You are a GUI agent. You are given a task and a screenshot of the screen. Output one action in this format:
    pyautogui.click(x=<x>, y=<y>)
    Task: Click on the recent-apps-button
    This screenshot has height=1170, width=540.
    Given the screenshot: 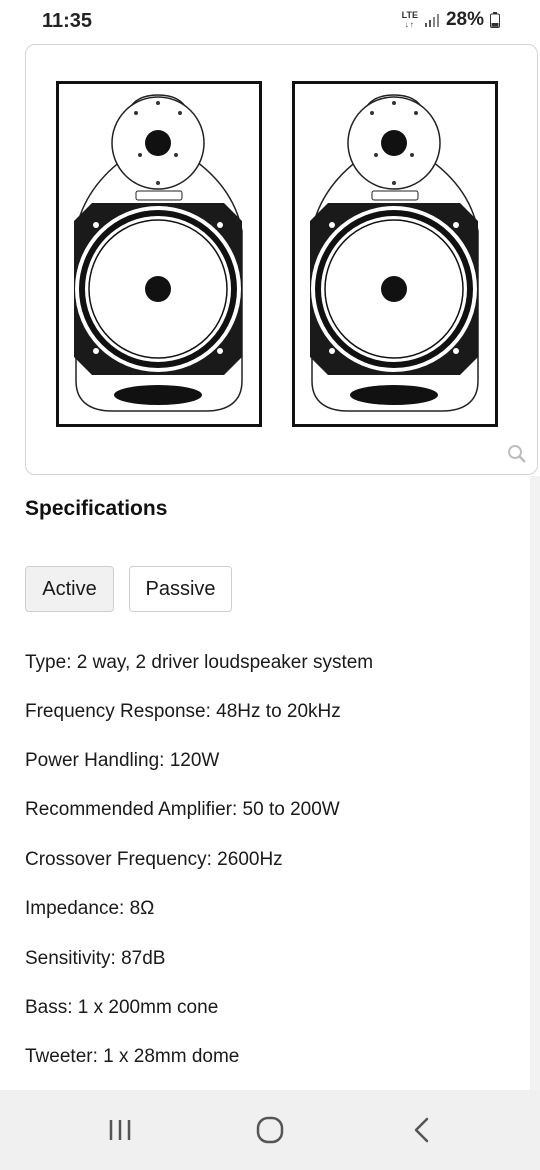 What is the action you would take?
    pyautogui.click(x=120, y=1130)
    